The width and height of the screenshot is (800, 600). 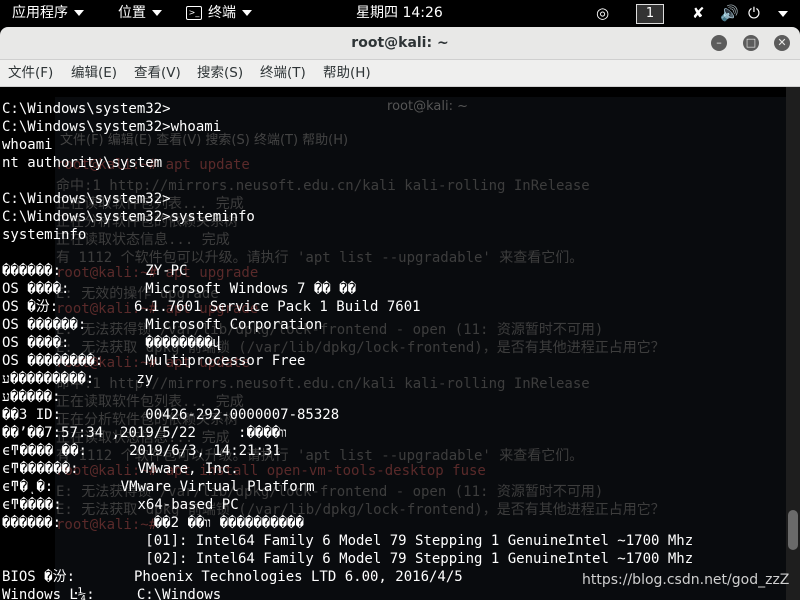 I want to click on window-titlebar: root@kali: ~ – □ ✕, so click(x=400, y=43).